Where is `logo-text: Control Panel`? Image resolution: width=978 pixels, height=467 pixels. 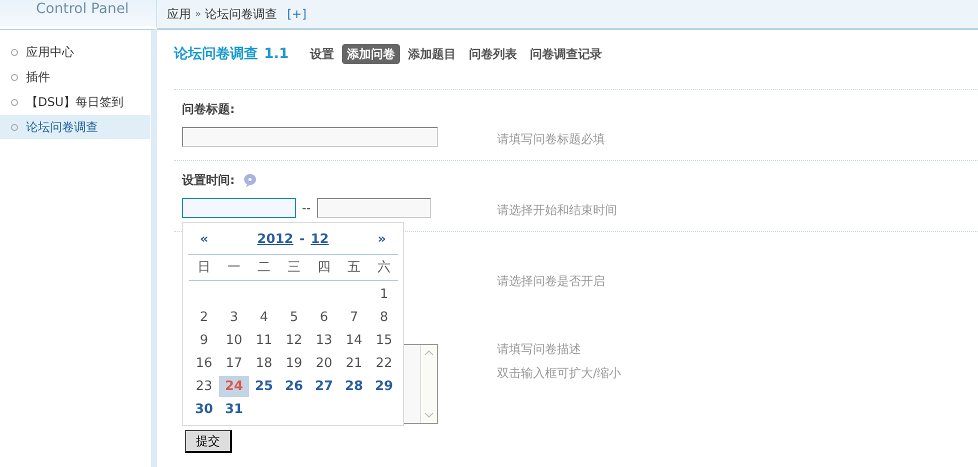 logo-text: Control Panel is located at coordinates (82, 9).